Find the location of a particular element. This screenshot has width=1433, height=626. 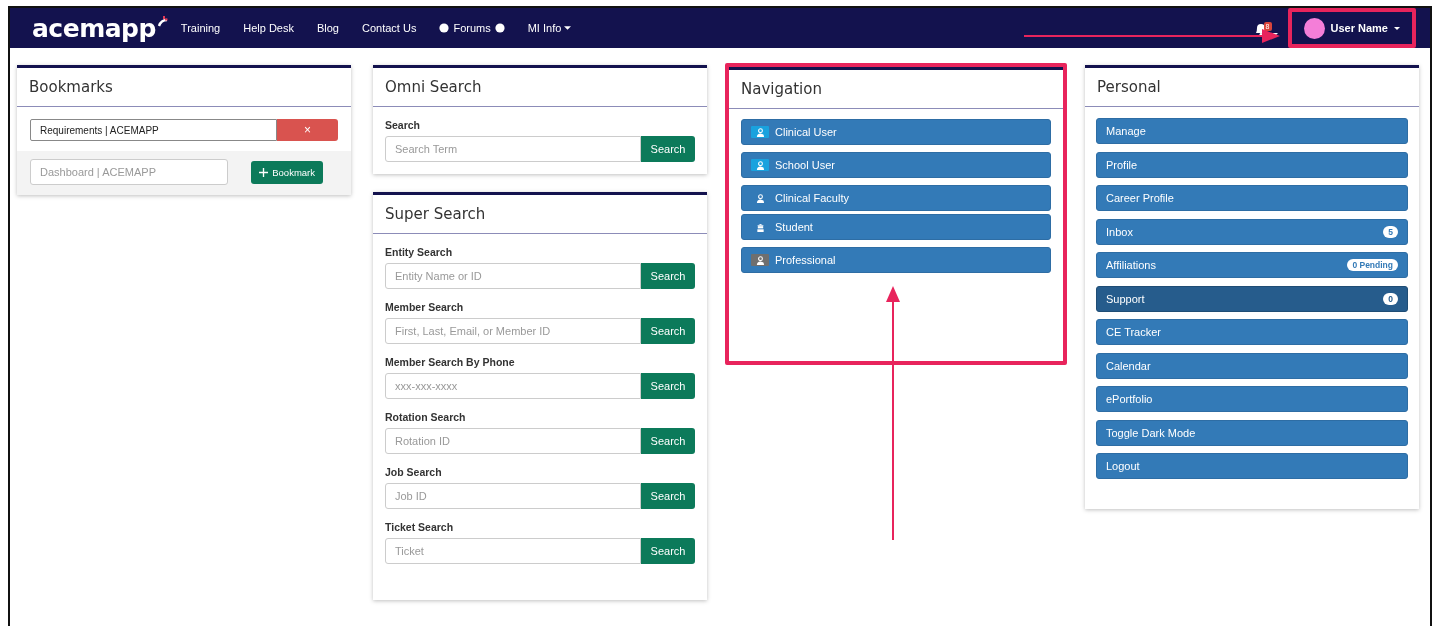

field-label: Entity Search is located at coordinates (419, 252).